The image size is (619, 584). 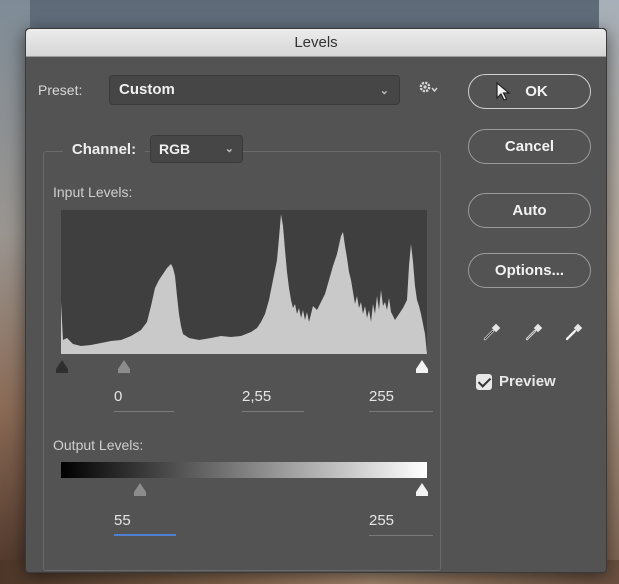 What do you see at coordinates (122, 520) in the screenshot?
I see `output-black-value: 55` at bounding box center [122, 520].